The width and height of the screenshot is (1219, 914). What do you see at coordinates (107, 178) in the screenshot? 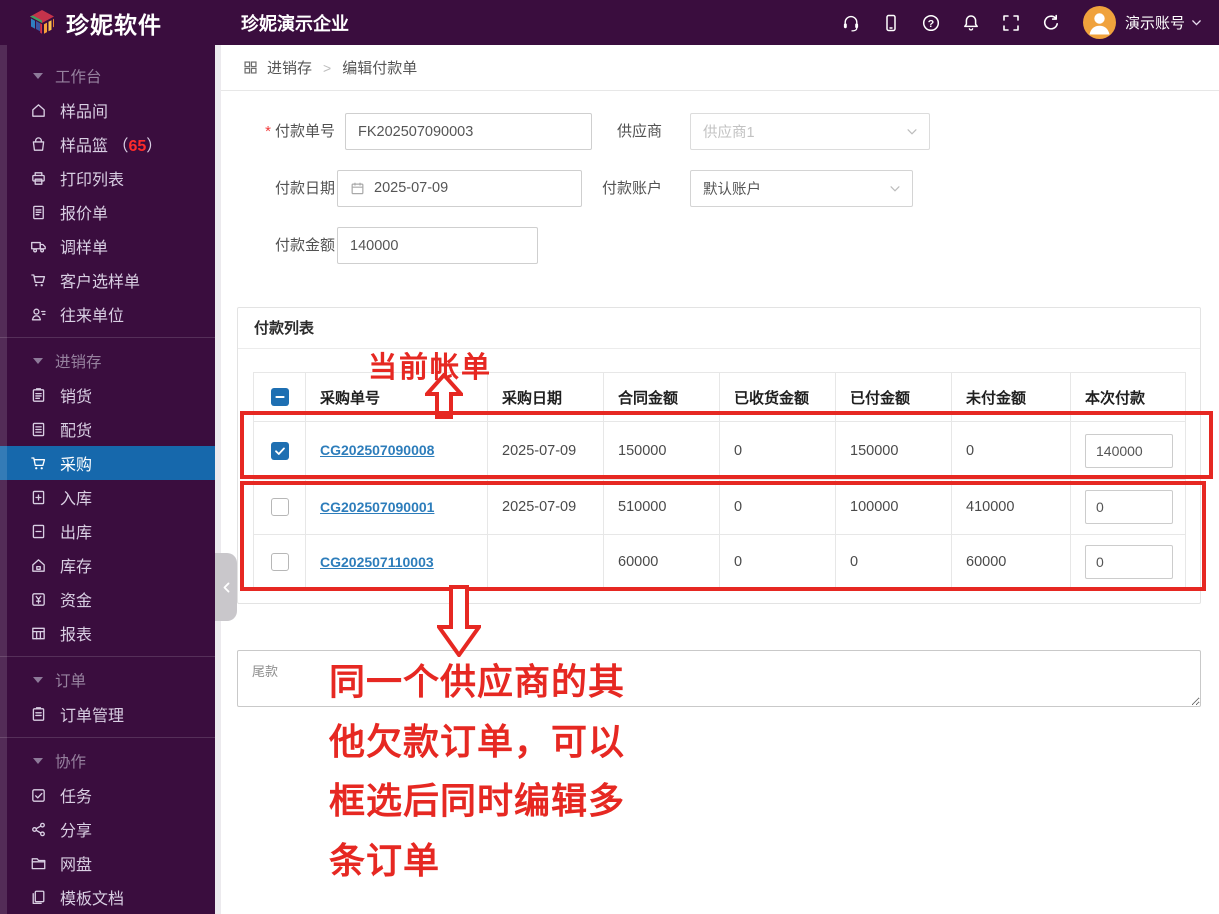
I see `sidebar-item-0-2: 打印列表` at bounding box center [107, 178].